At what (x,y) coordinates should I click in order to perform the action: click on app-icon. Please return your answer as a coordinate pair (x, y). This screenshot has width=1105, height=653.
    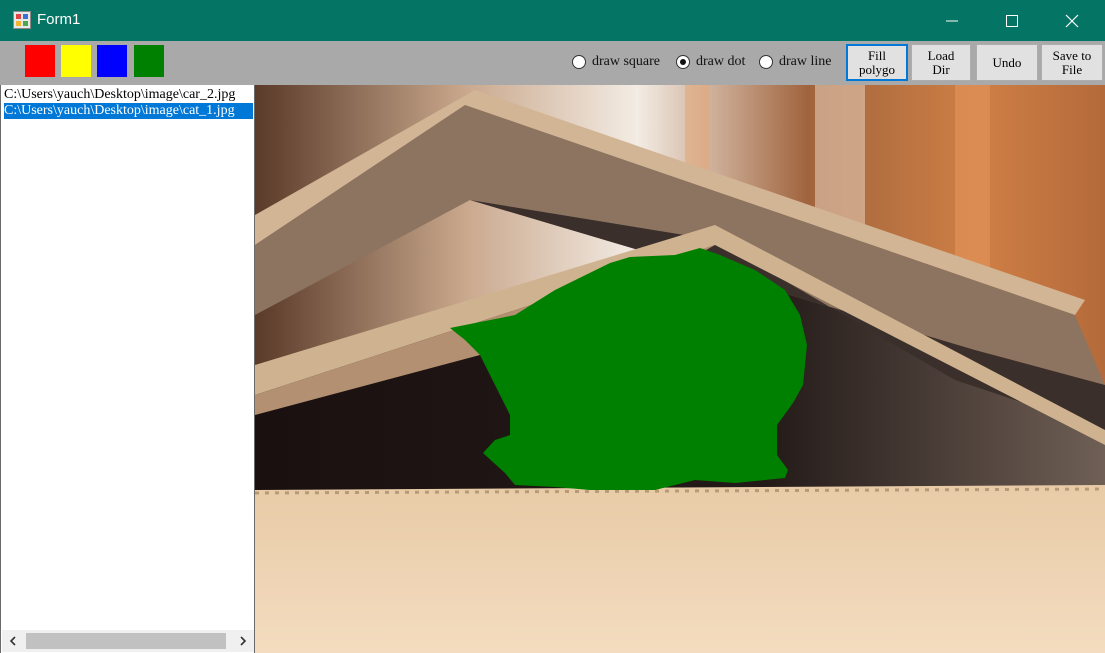
    Looking at the image, I should click on (22, 20).